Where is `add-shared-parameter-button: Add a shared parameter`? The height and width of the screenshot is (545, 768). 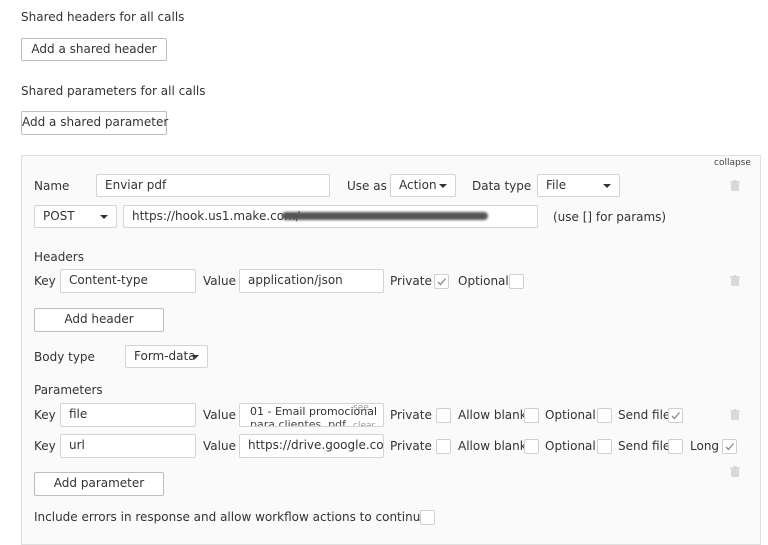
add-shared-parameter-button: Add a shared parameter is located at coordinates (94, 123).